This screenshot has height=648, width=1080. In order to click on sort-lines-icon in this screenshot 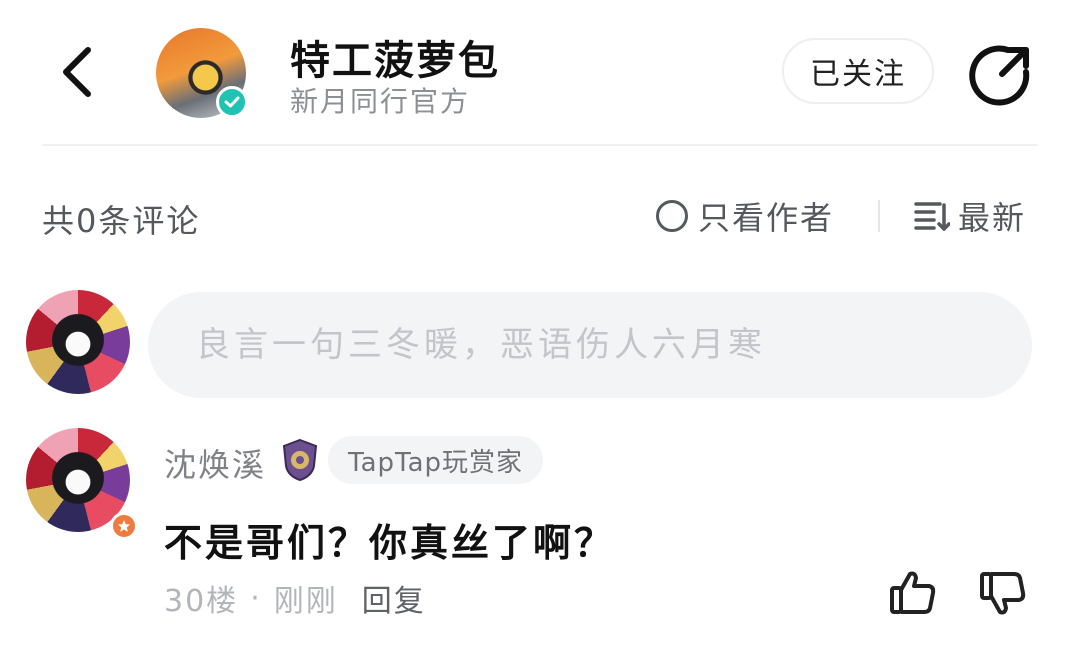, I will do `click(932, 216)`.